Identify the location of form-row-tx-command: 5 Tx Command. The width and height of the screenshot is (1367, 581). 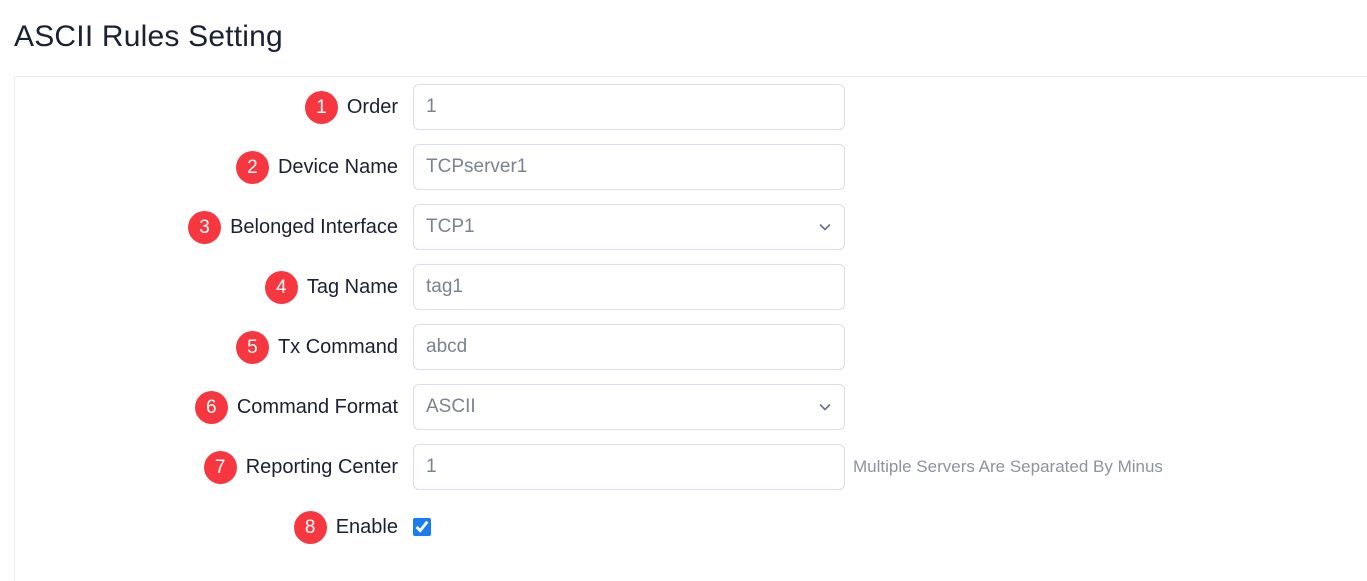
(685, 347).